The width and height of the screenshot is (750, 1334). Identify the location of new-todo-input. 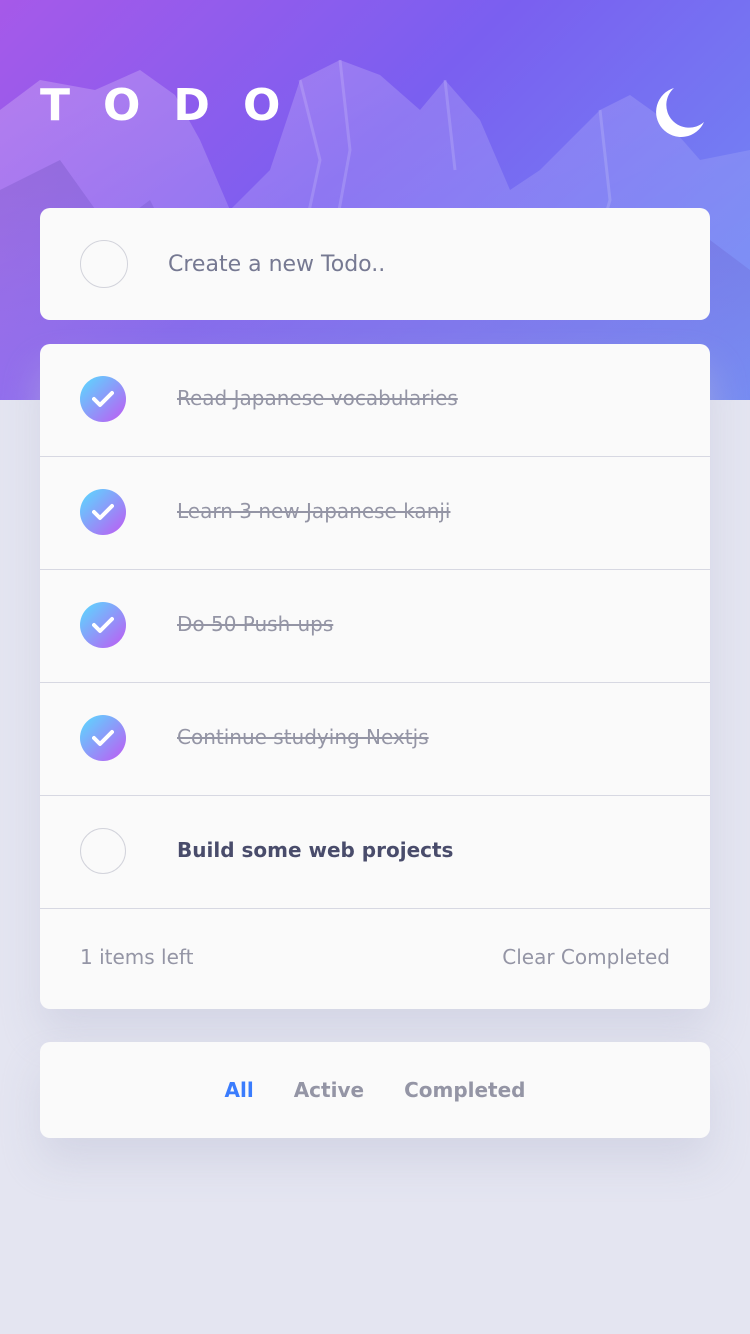
(418, 264).